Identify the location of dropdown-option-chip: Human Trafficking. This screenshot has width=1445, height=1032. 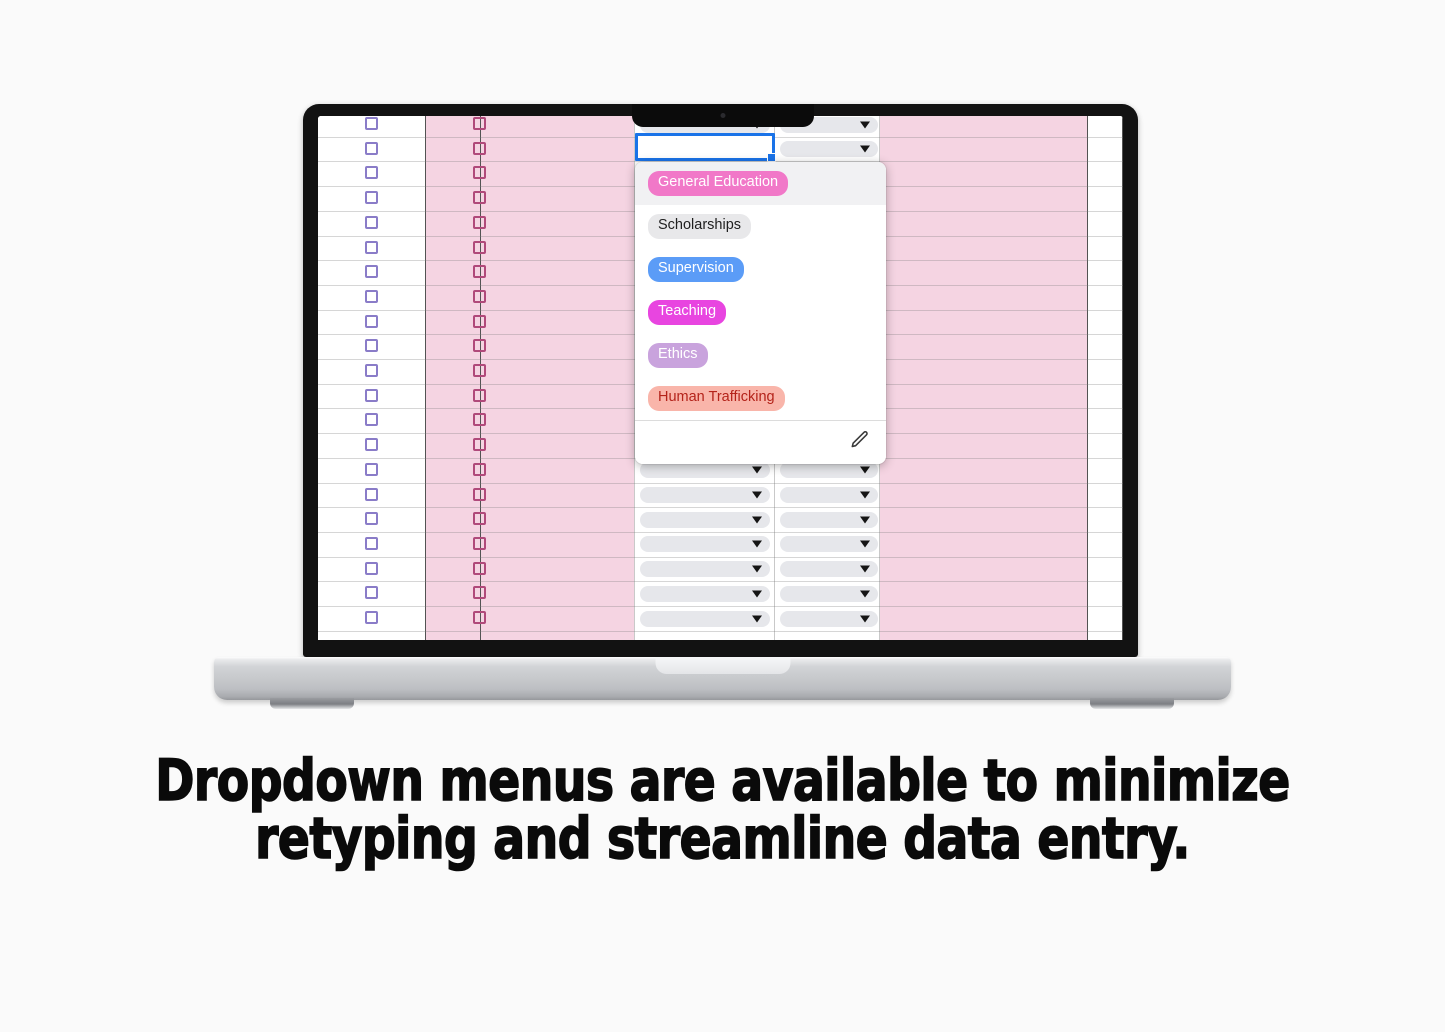
(716, 398).